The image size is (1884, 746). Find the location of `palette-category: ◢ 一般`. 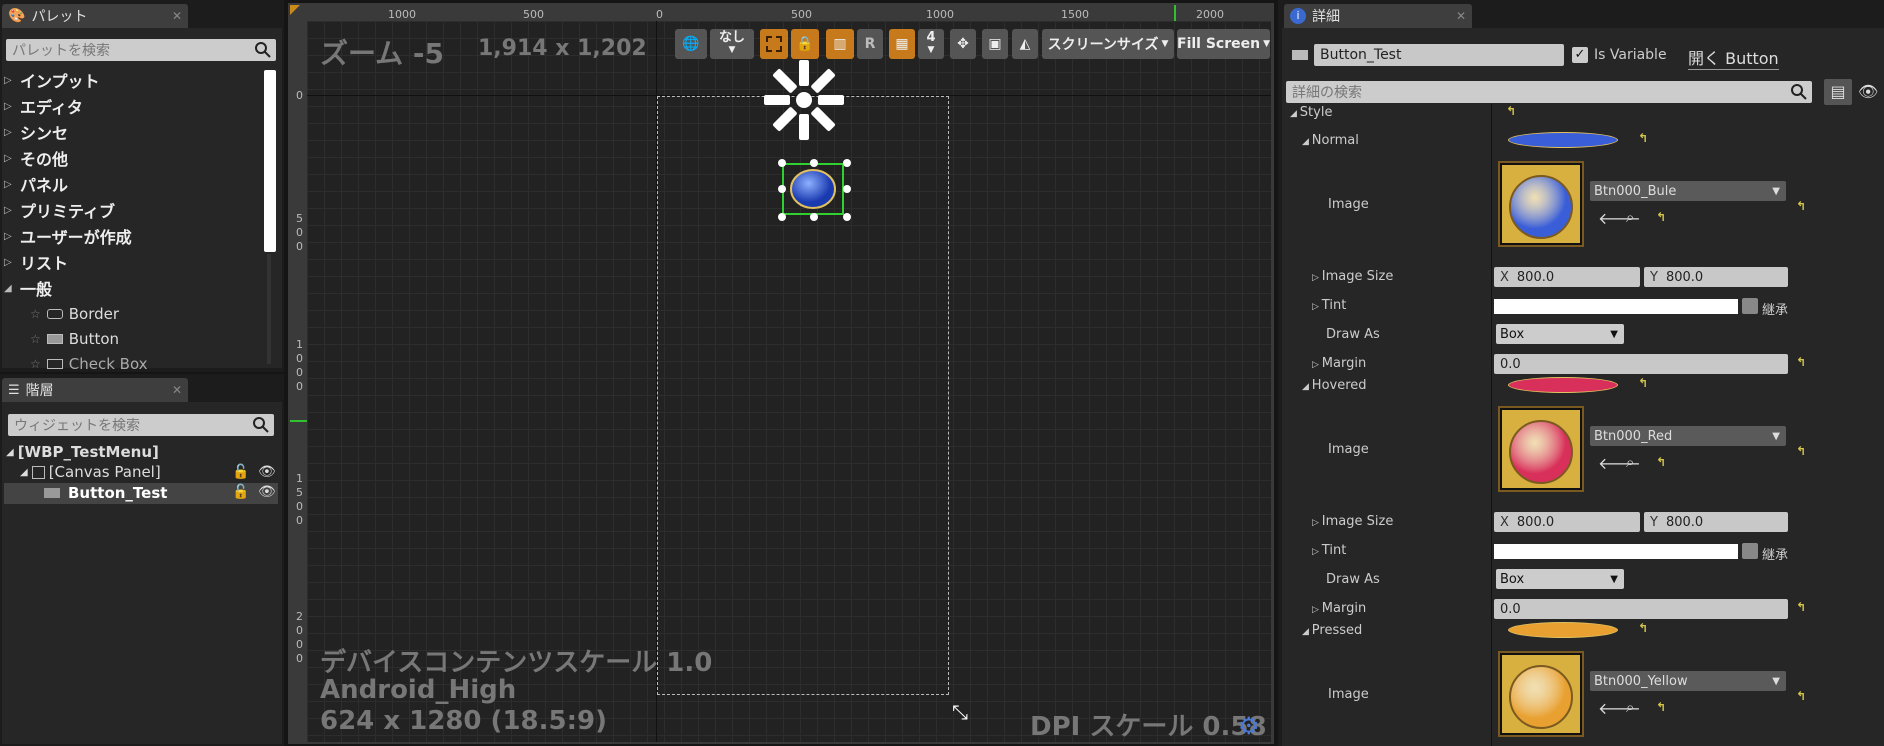

palette-category: ◢ 一般 is located at coordinates (28, 288).